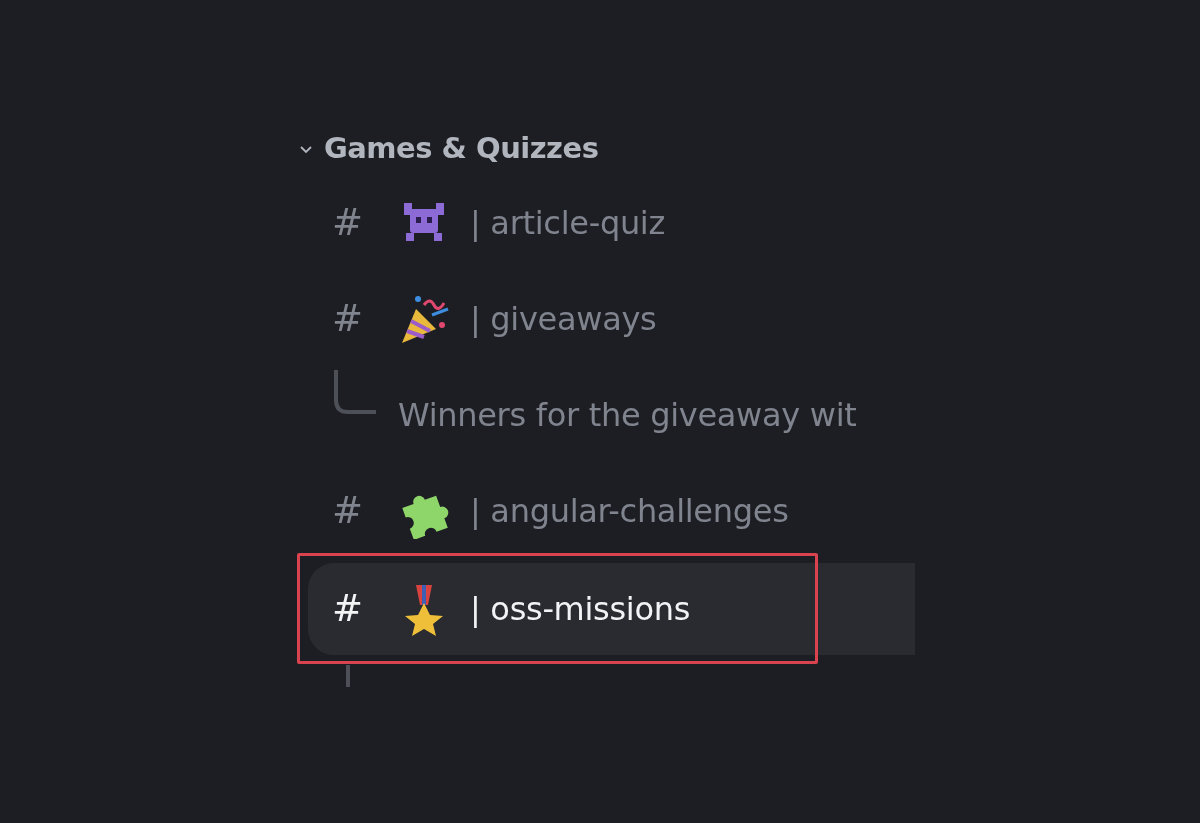 Image resolution: width=1200 pixels, height=823 pixels. What do you see at coordinates (627, 415) in the screenshot?
I see `thread-item: Winners for the giveaway wit` at bounding box center [627, 415].